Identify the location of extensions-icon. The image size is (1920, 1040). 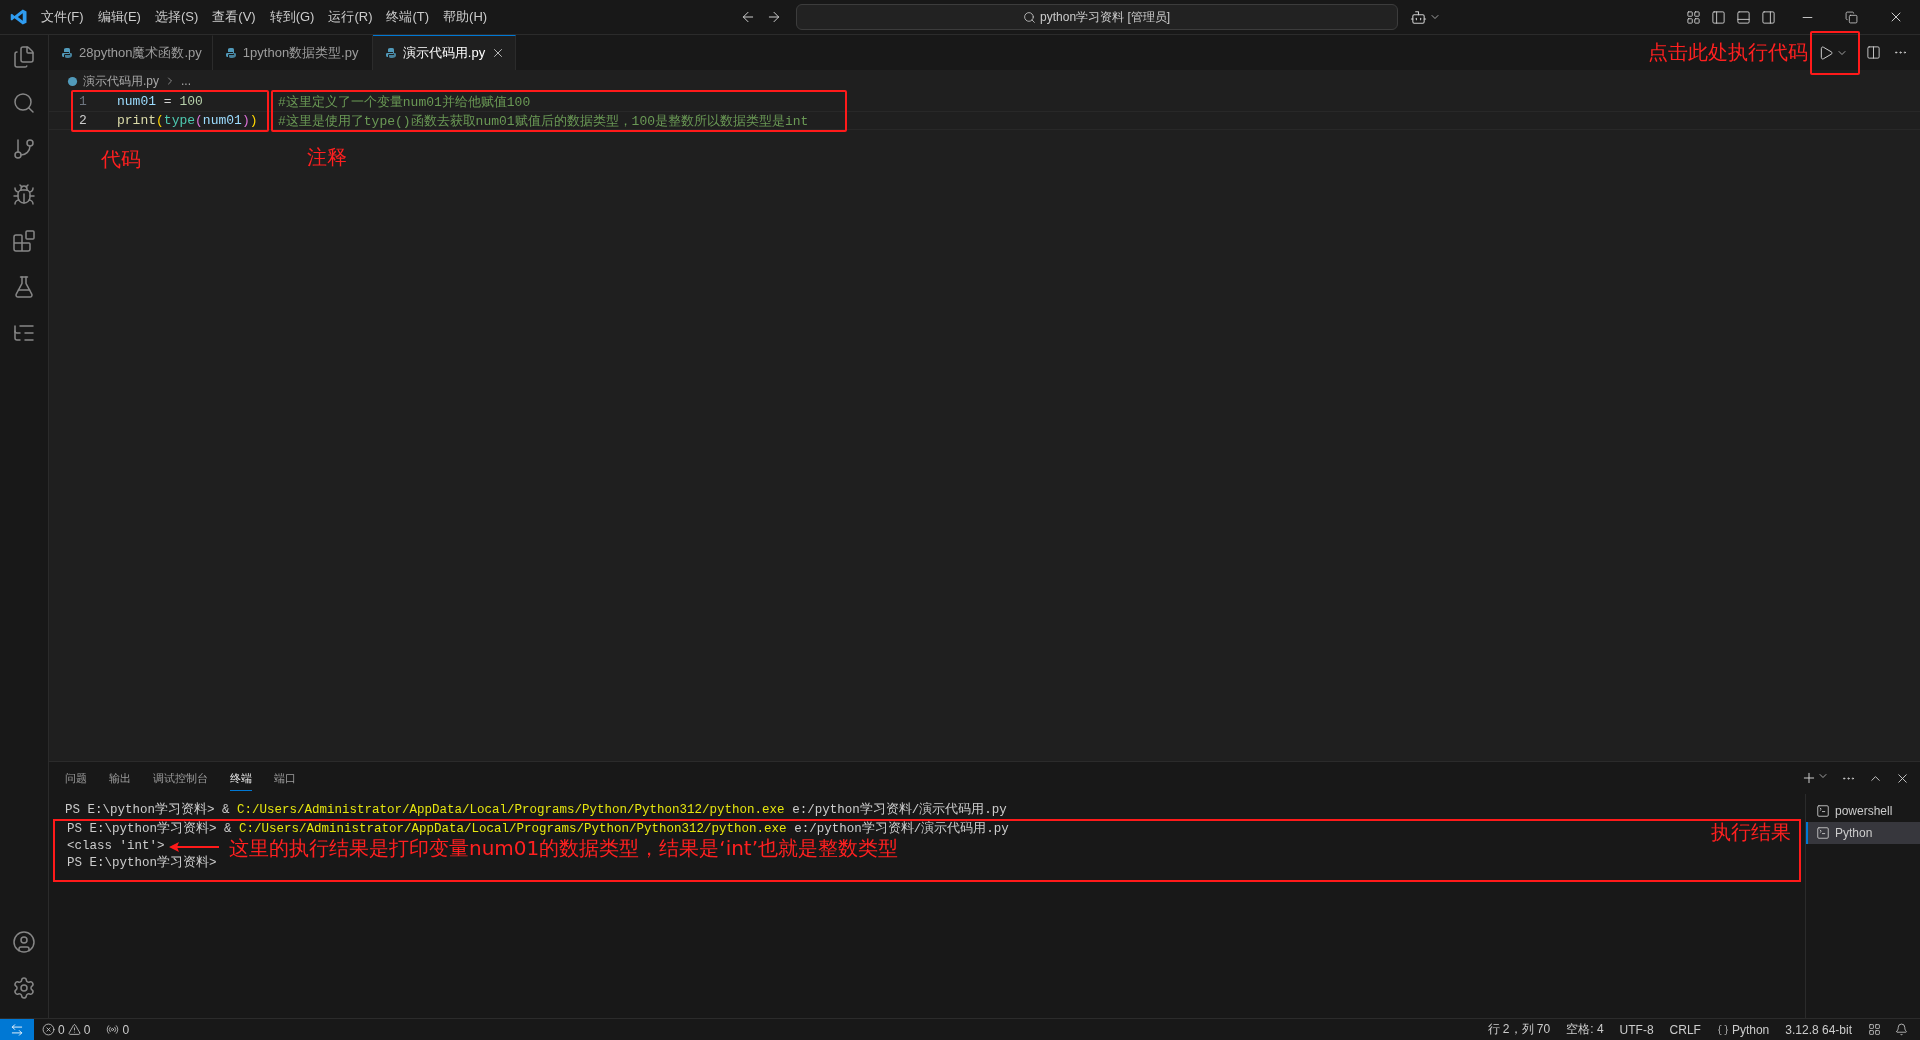
(24, 241).